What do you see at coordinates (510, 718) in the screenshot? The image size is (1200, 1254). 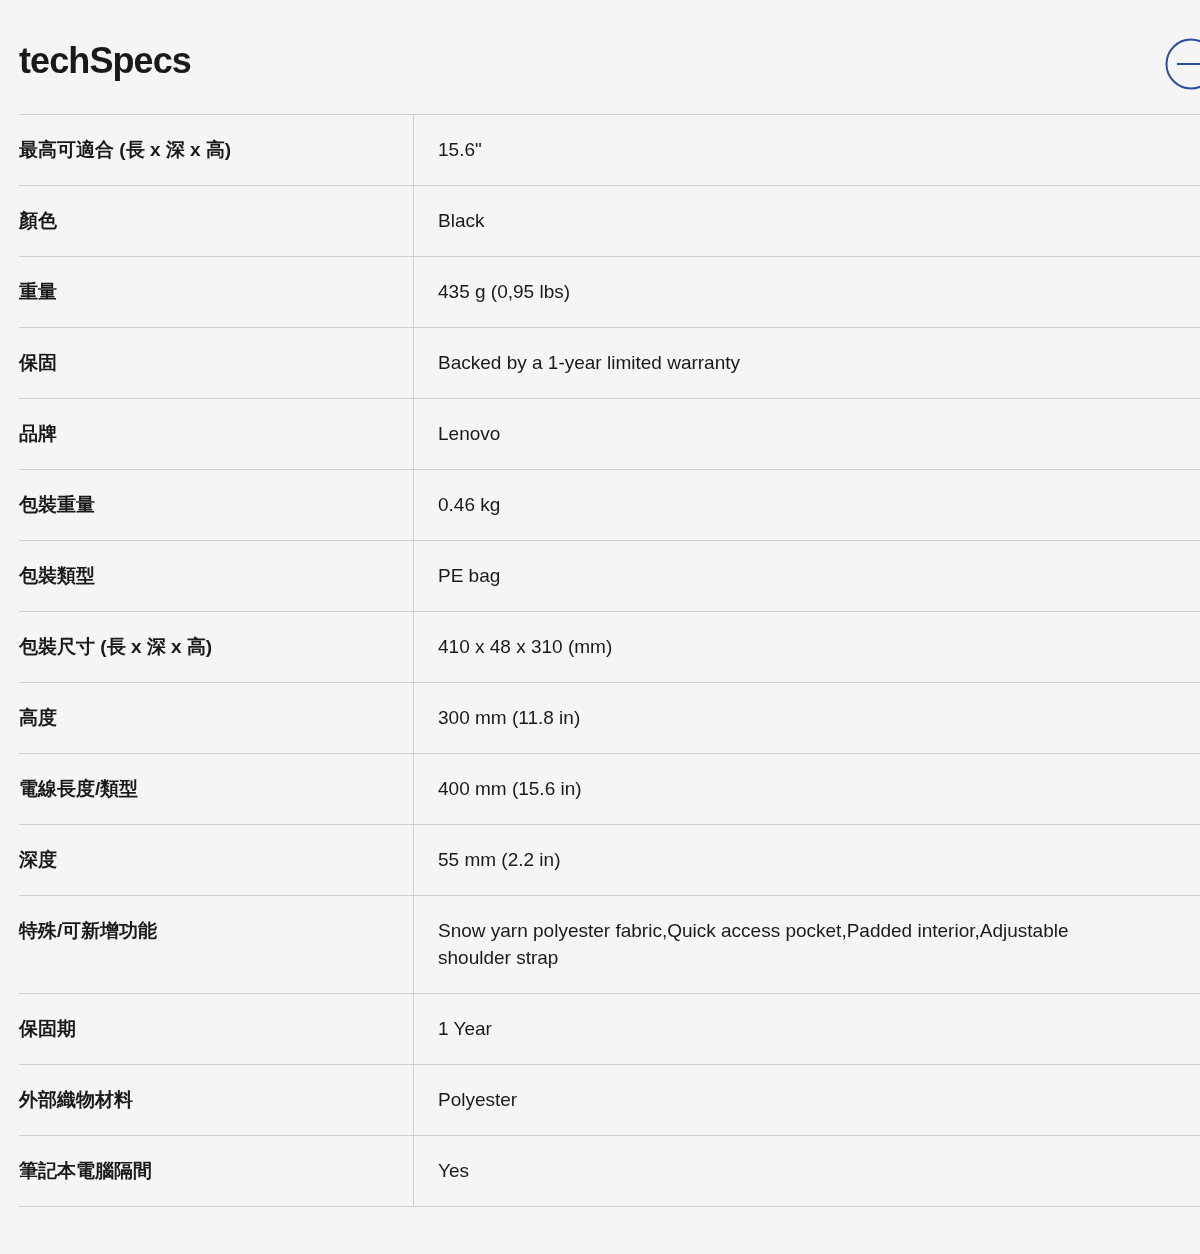 I see `spec-value: 300 mm (11.8 in)` at bounding box center [510, 718].